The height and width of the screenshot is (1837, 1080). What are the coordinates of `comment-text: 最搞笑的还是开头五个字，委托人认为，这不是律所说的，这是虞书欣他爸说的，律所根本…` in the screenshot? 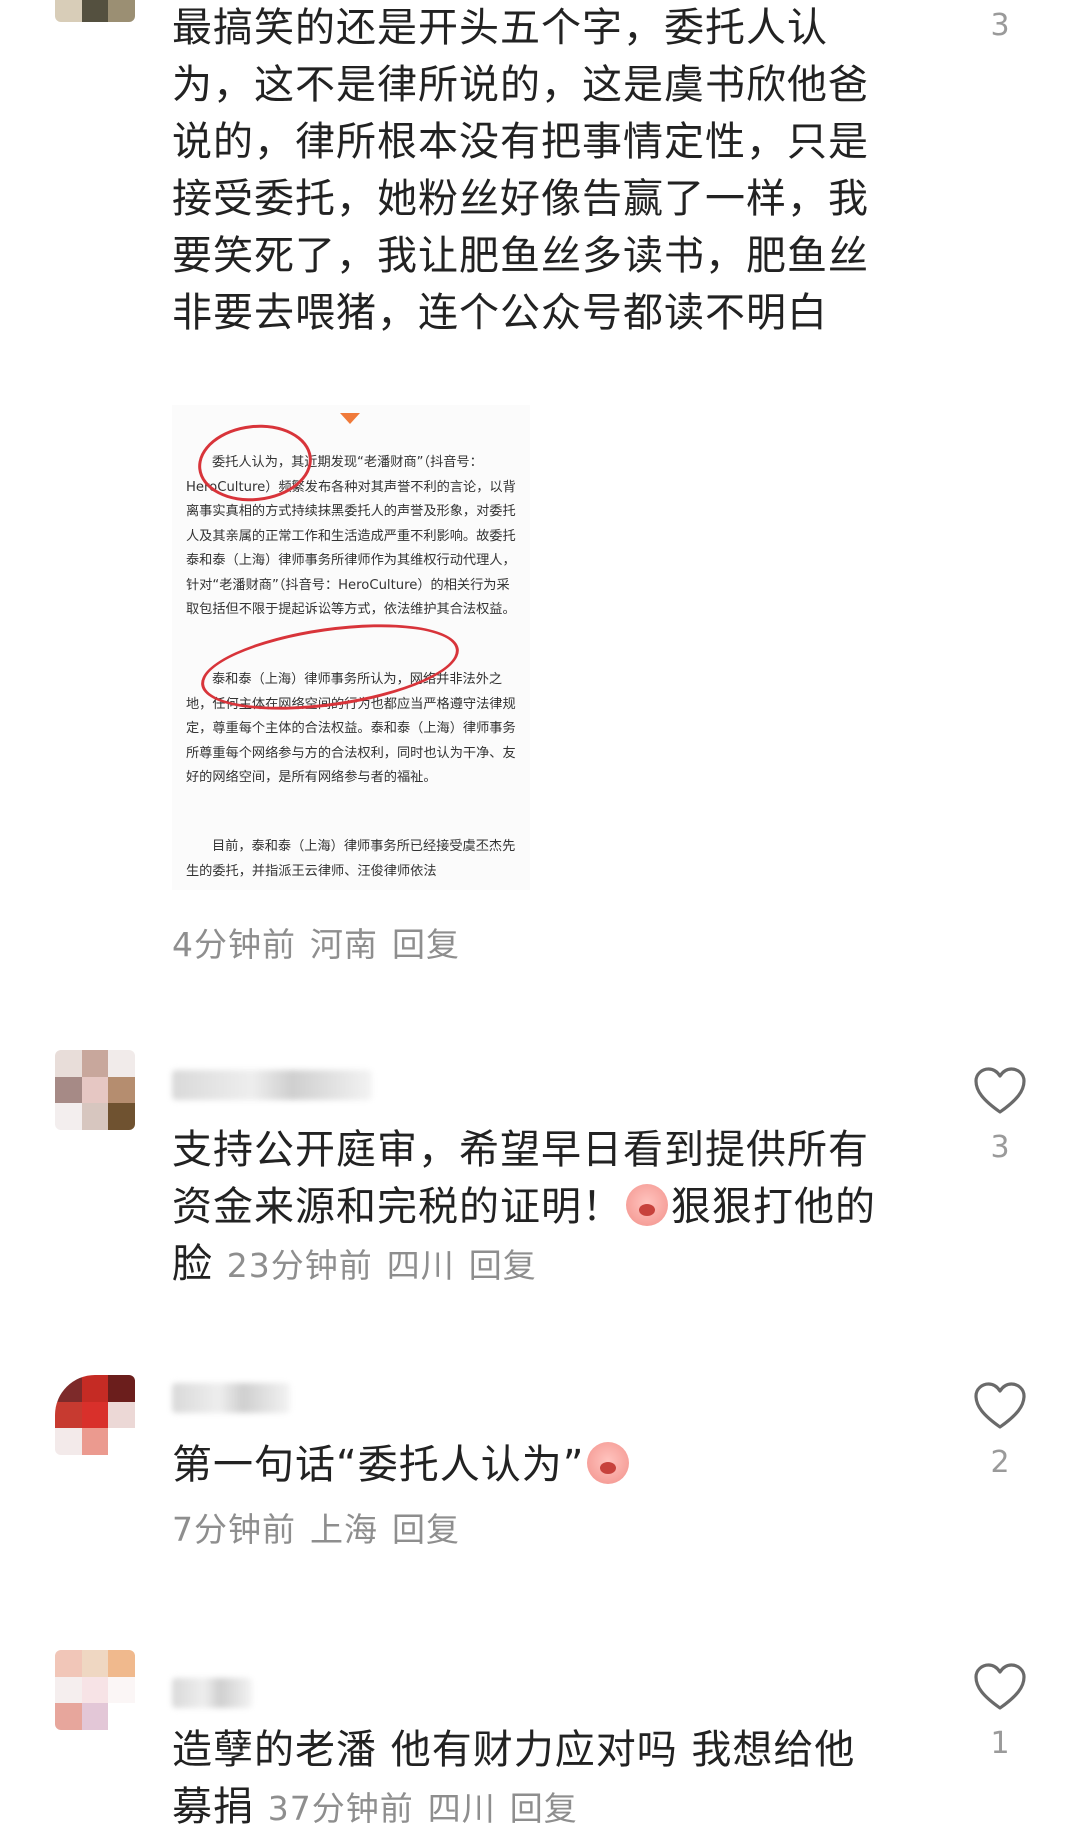 It's located at (520, 170).